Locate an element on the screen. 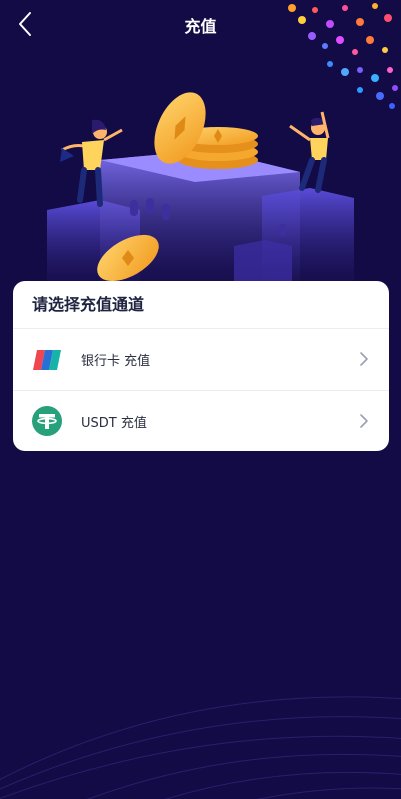 The width and height of the screenshot is (401, 799). page-title: 充值 is located at coordinates (200, 26).